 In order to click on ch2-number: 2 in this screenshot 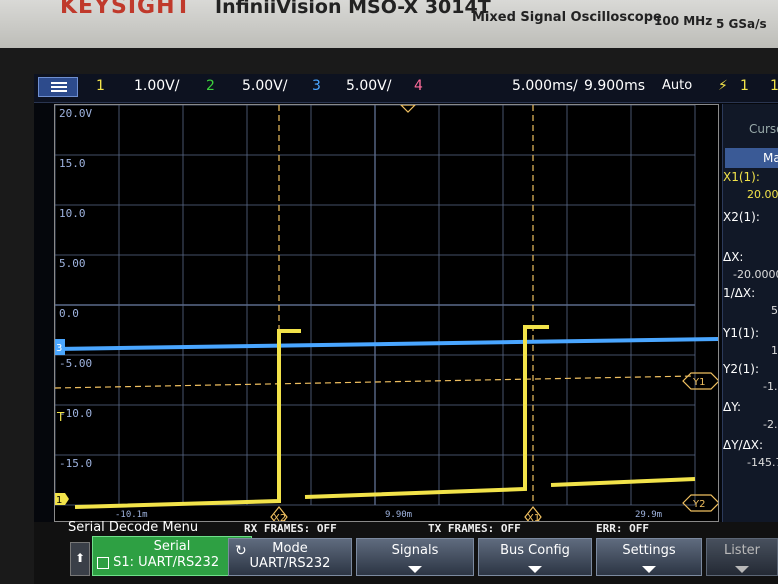, I will do `click(210, 86)`.